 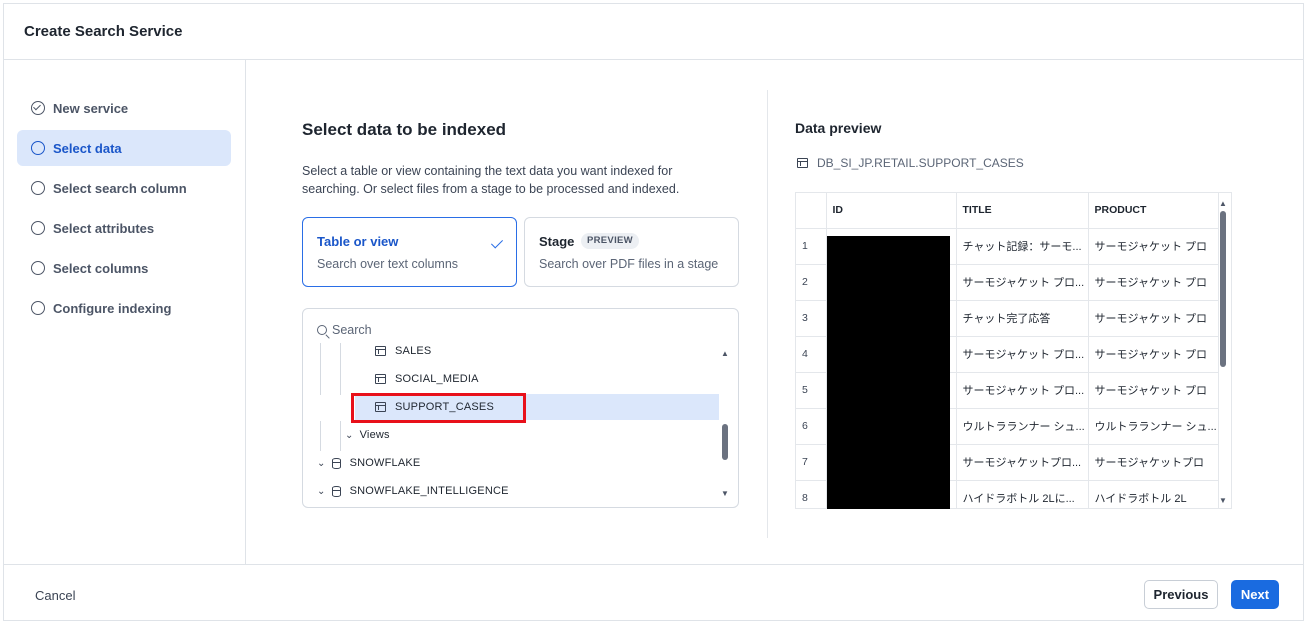 What do you see at coordinates (653, 32) in the screenshot?
I see `dialog-header: Create Search Service` at bounding box center [653, 32].